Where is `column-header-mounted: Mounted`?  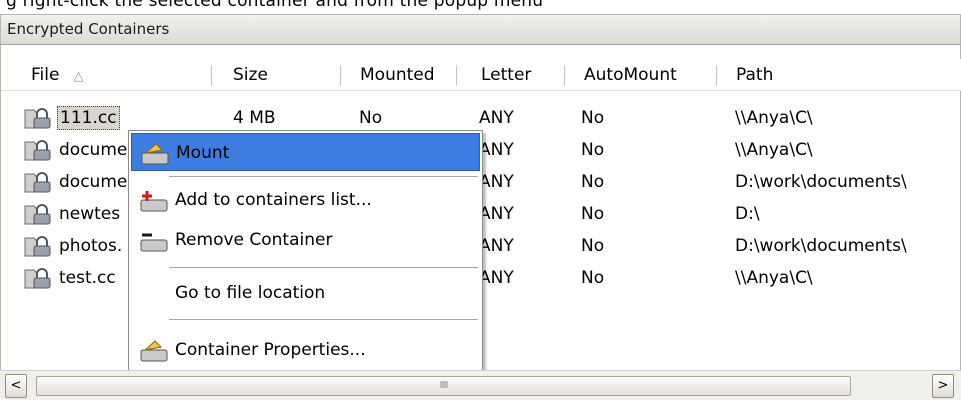 column-header-mounted: Mounted is located at coordinates (386, 75).